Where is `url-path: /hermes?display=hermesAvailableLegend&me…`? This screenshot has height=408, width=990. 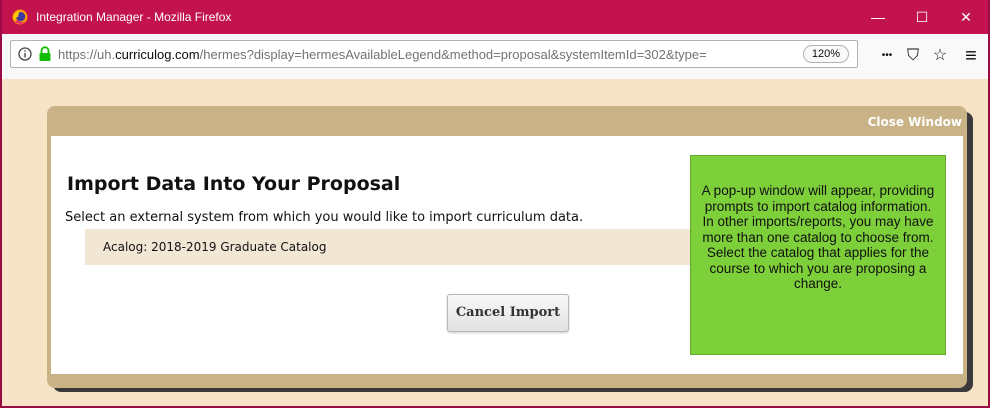
url-path: /hermes?display=hermesAvailableLegend&me… is located at coordinates (453, 54).